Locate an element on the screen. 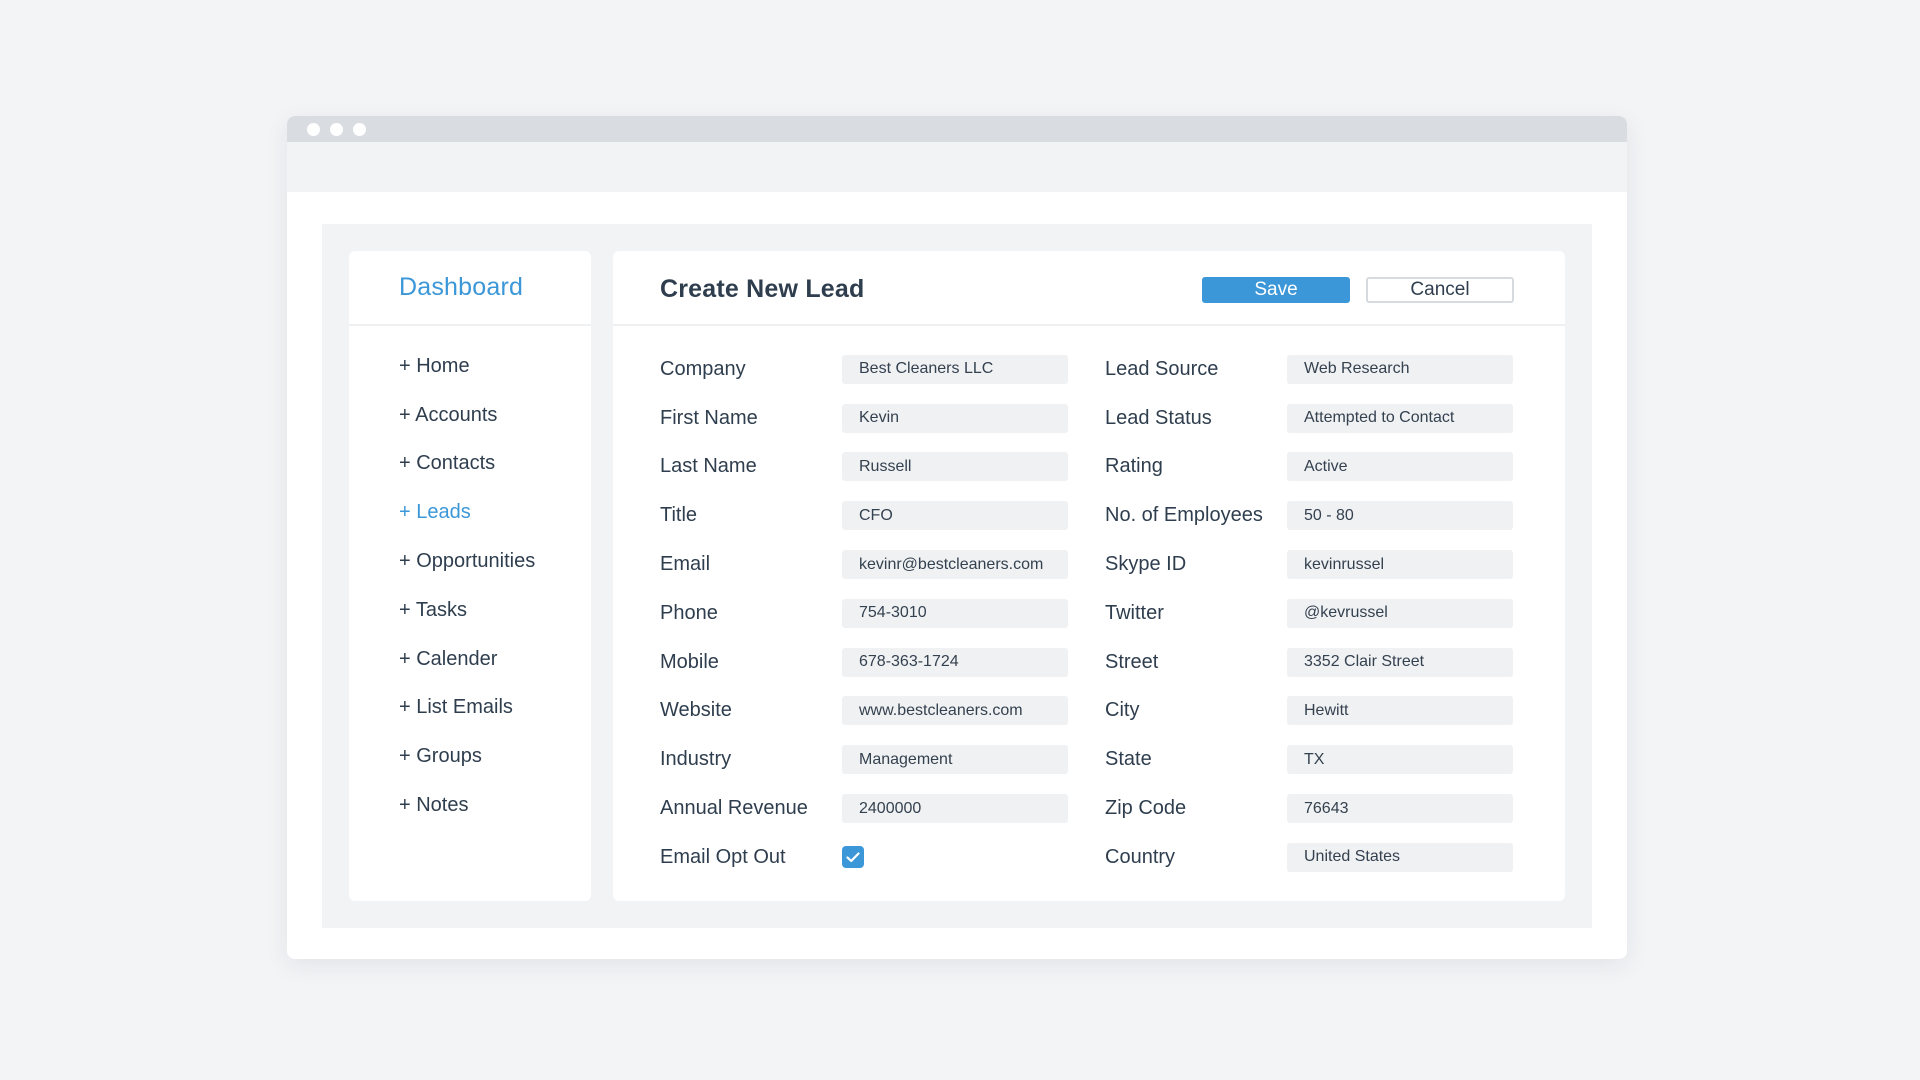 This screenshot has width=1920, height=1080. lead-source-field: Web Research is located at coordinates (1400, 369).